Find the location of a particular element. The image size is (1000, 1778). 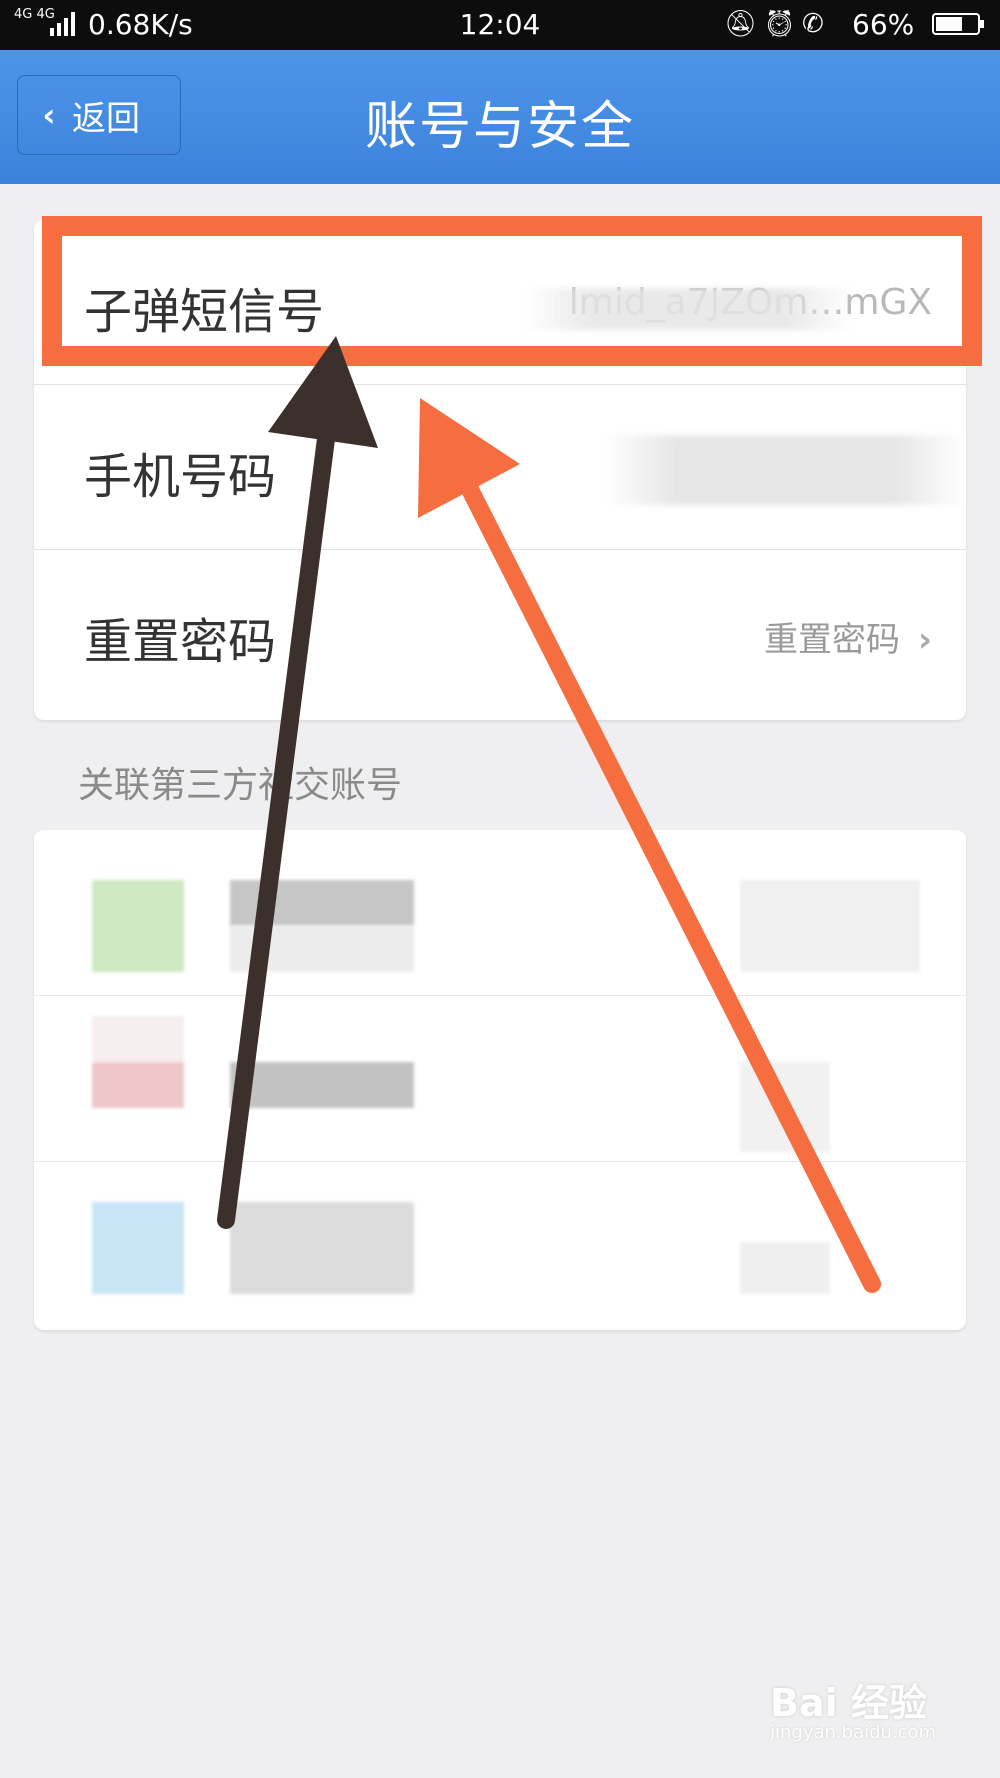

clock: 12:04 is located at coordinates (500, 24).